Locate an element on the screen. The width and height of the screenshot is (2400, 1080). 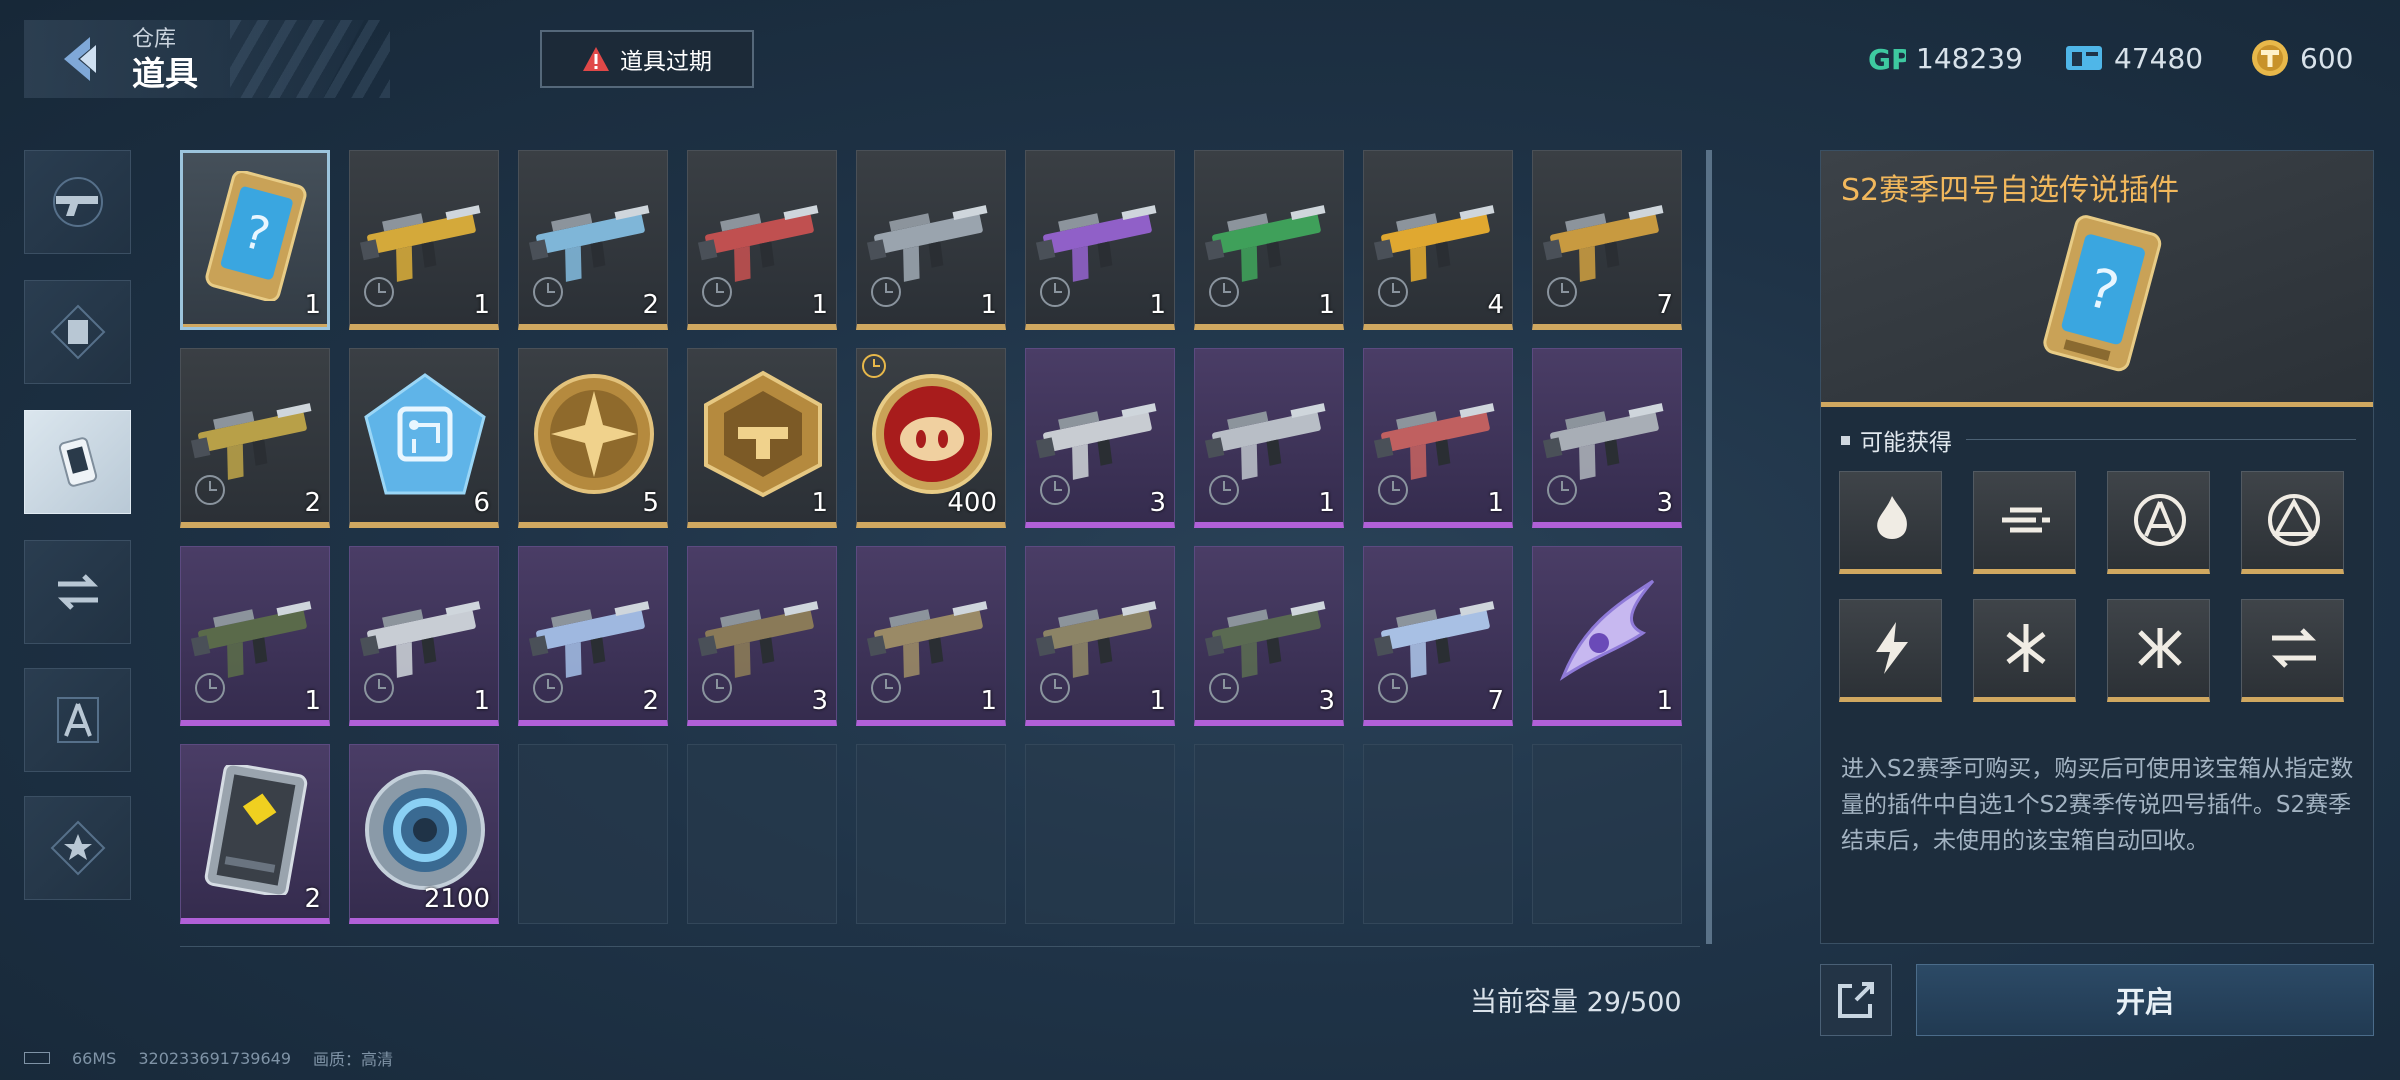
inventory-item: 2100 is located at coordinates (424, 834).